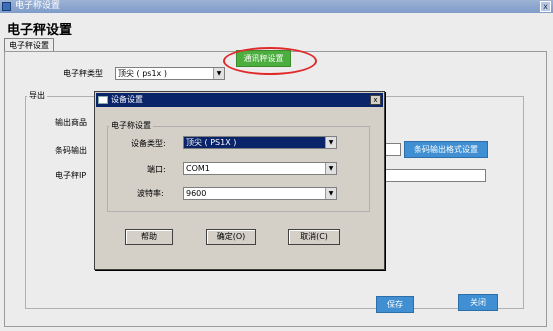  What do you see at coordinates (127, 99) in the screenshot?
I see `dialog-title: 设备设置` at bounding box center [127, 99].